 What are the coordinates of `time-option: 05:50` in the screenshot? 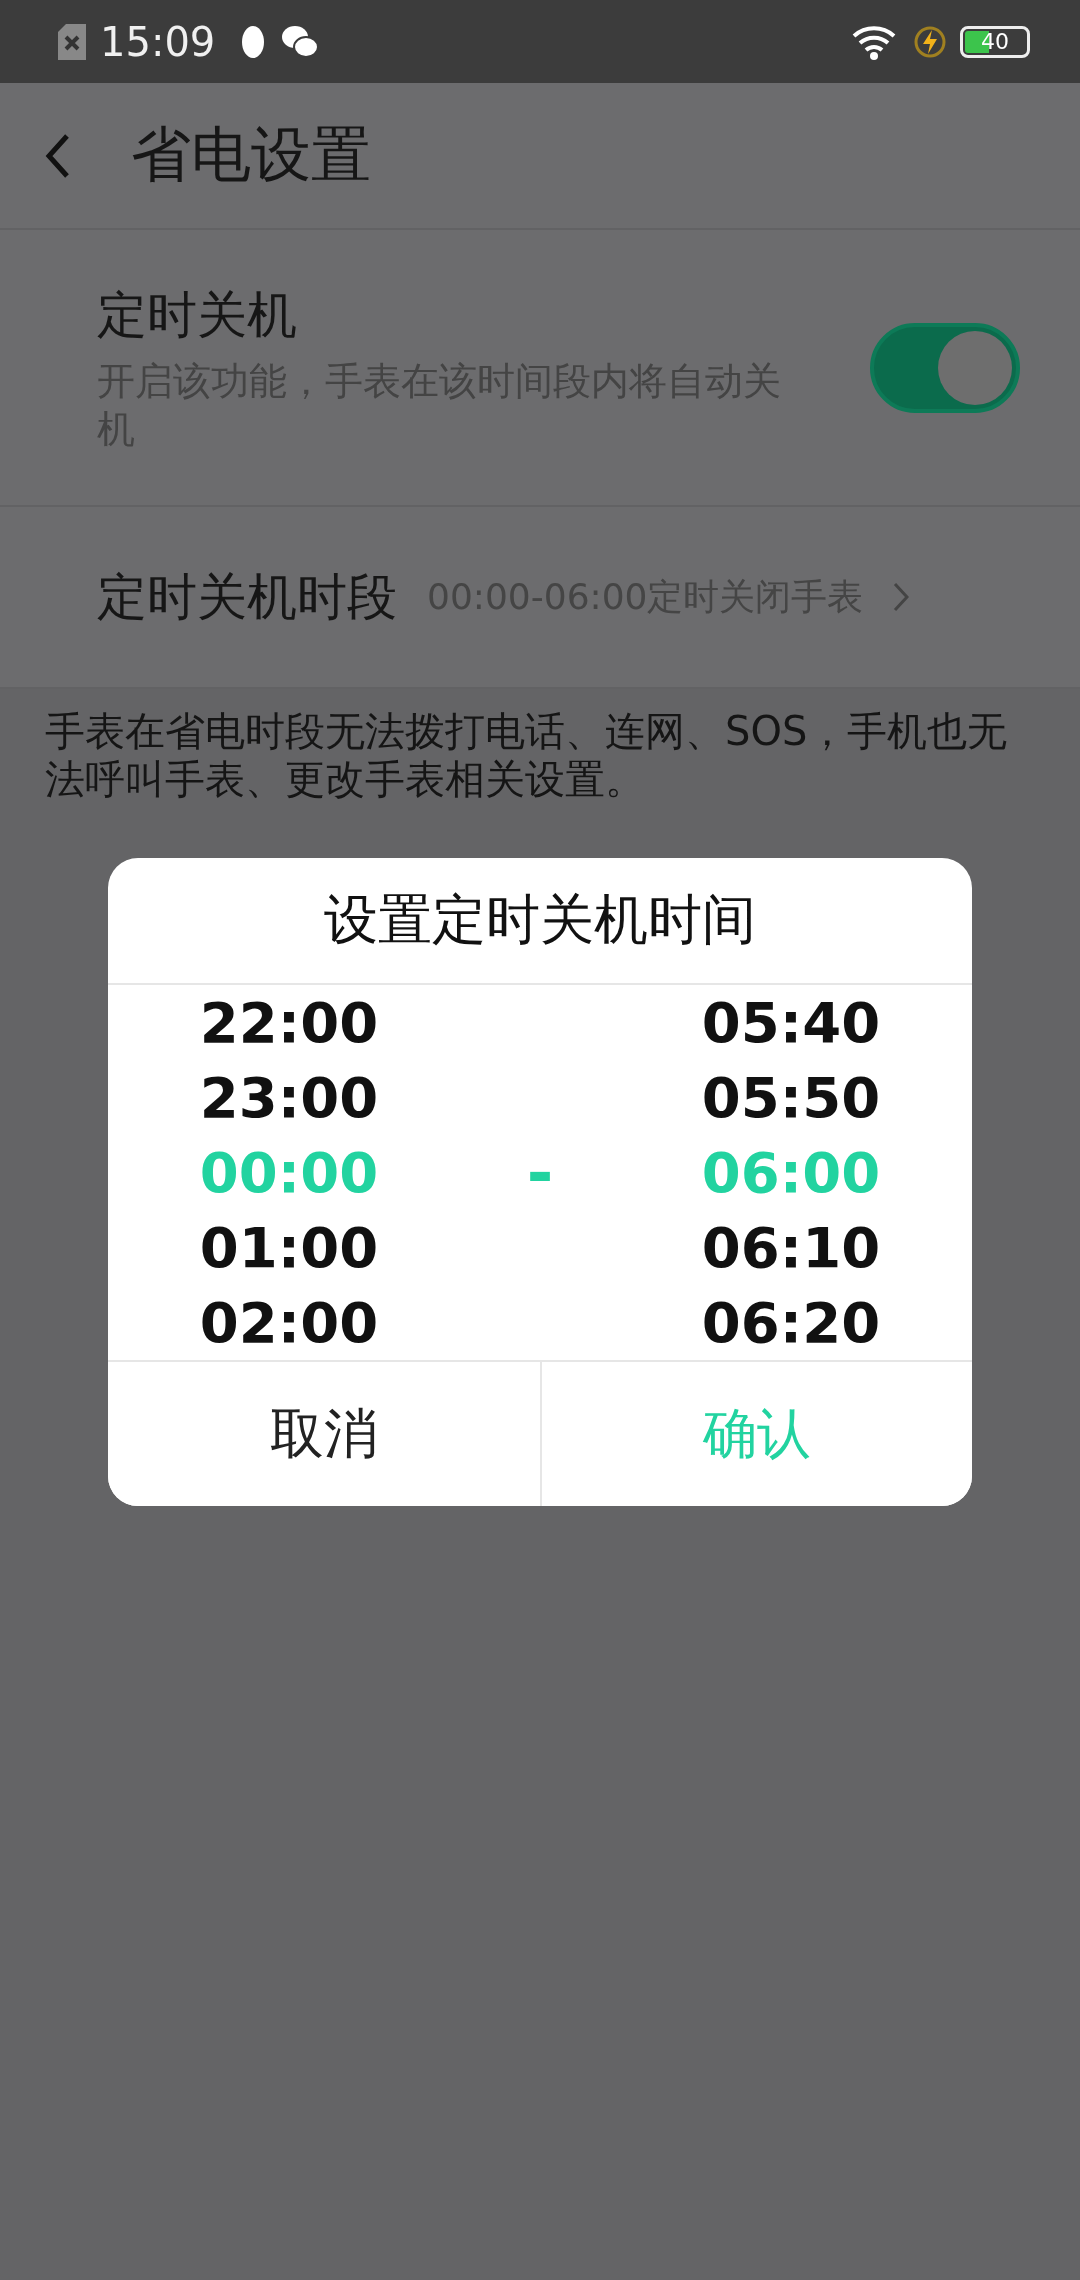 It's located at (791, 1097).